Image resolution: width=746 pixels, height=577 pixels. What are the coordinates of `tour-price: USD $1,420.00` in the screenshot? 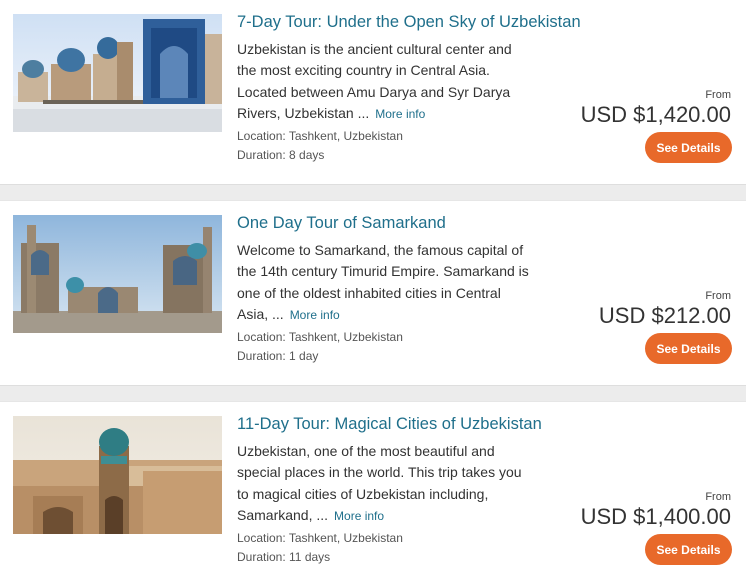 It's located at (655, 114).